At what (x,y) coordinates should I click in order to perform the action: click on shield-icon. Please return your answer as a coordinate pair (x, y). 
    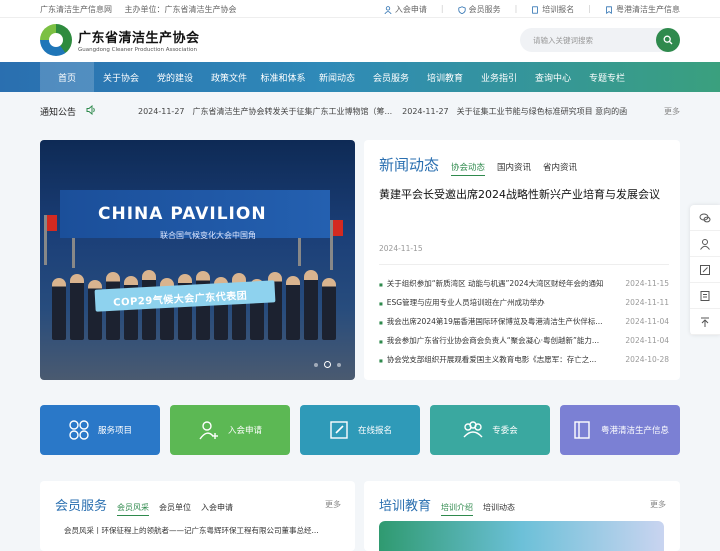
    Looking at the image, I should click on (461, 9).